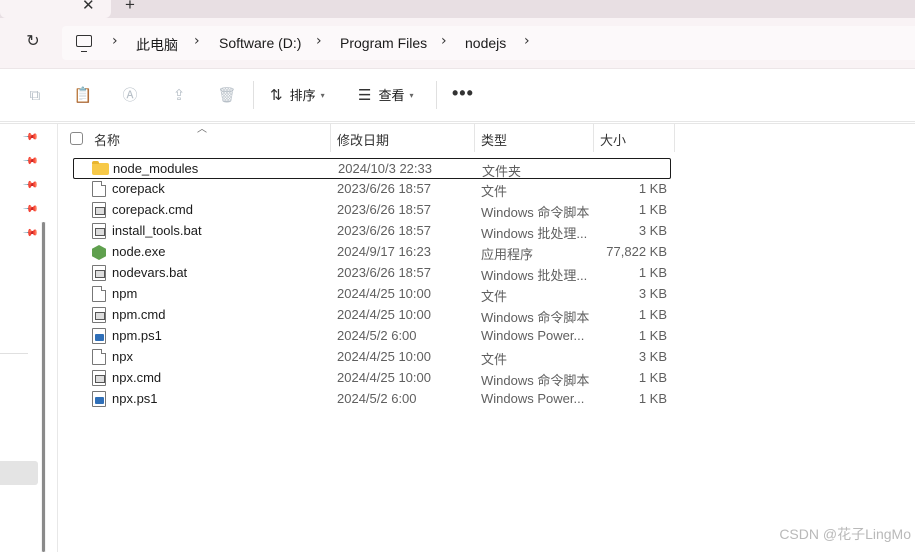  I want to click on column-name: 名称, so click(107, 139).